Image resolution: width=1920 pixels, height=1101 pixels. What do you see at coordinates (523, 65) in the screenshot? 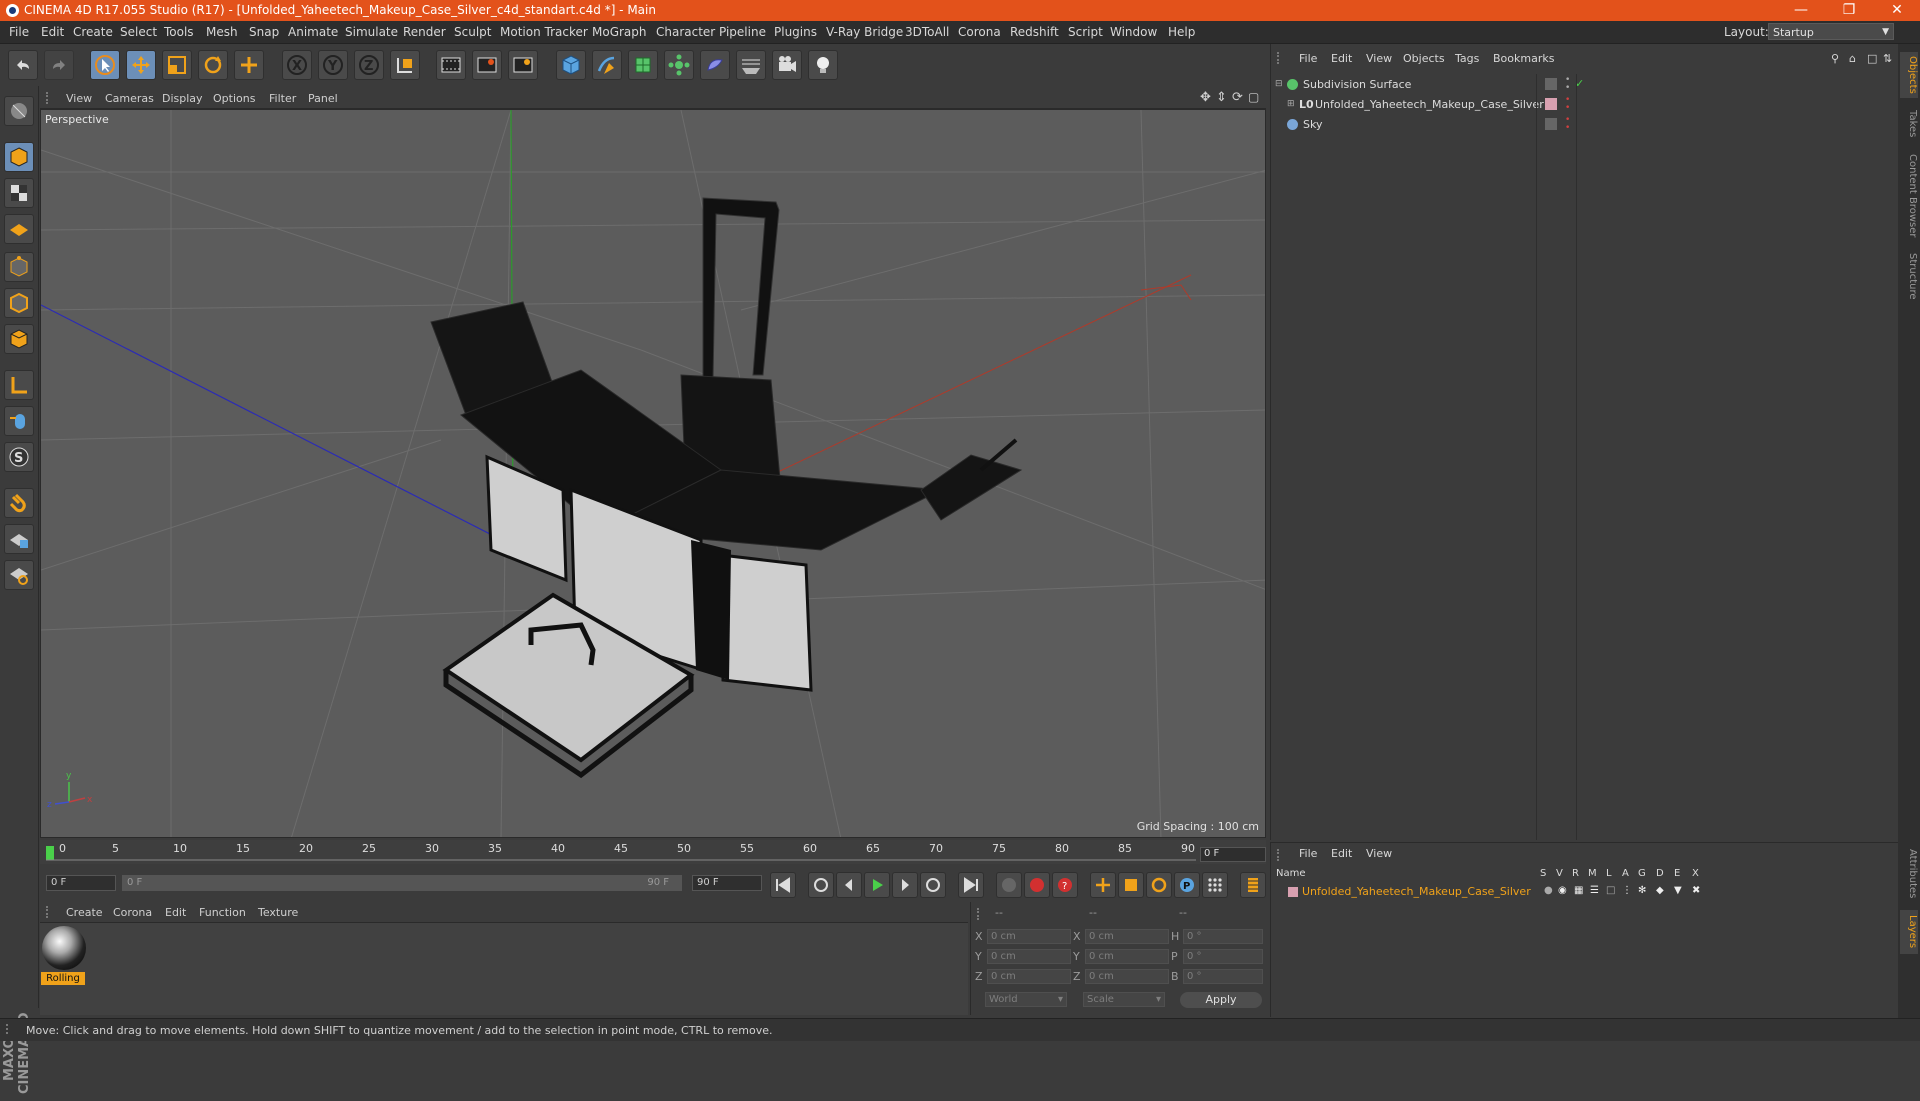
I see `edit-render-settings-button` at bounding box center [523, 65].